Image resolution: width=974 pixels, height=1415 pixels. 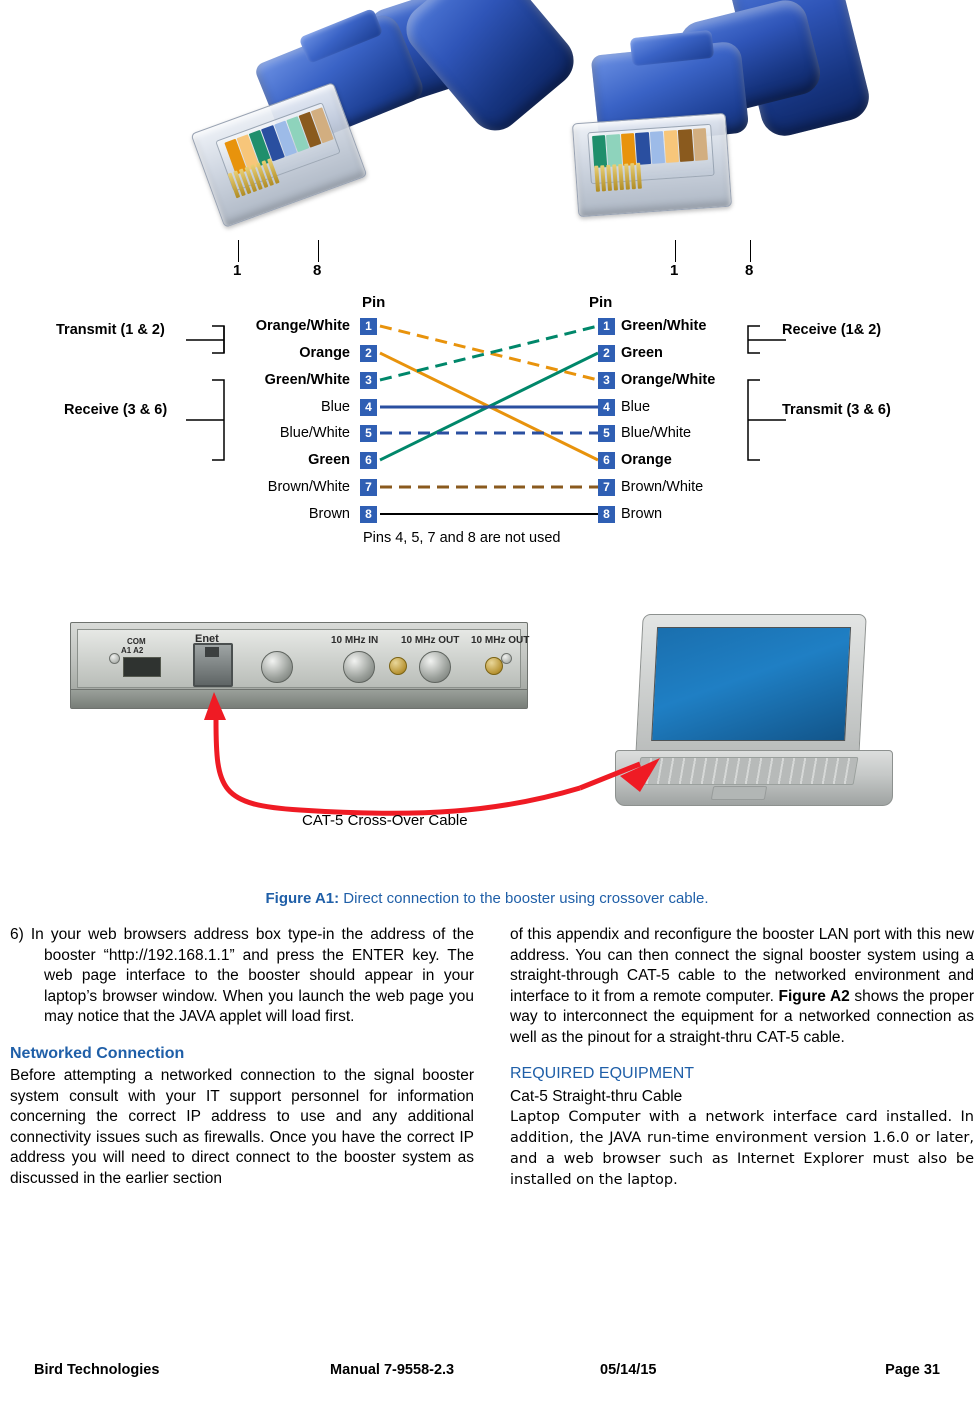 I want to click on pin-number-first-left: 1, so click(x=237, y=270).